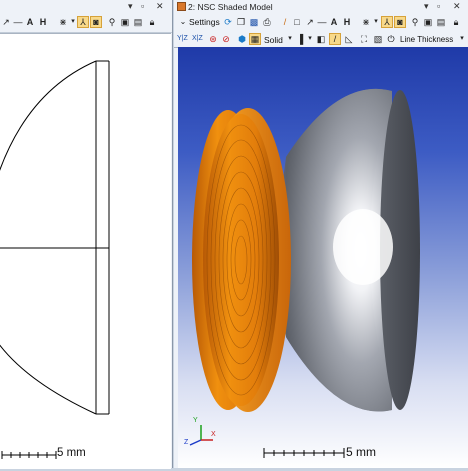 This screenshot has width=468, height=471. I want to click on axis-z-label: Z, so click(186, 442).